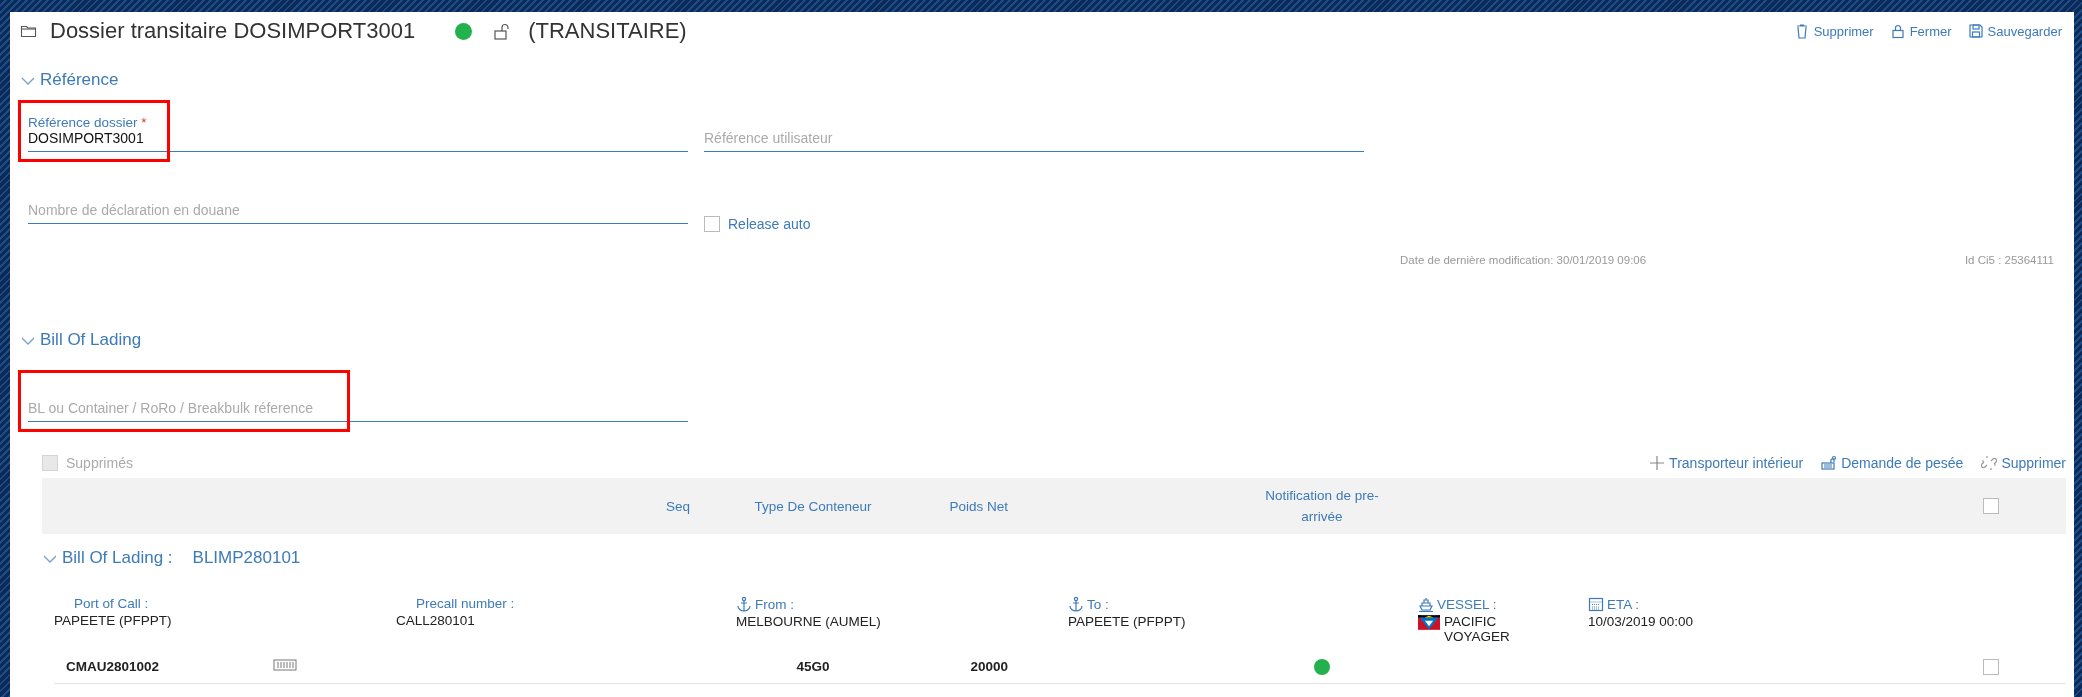 This screenshot has height=697, width=2082. I want to click on detail-value: MELBOURNE (AUMEL), so click(808, 621).